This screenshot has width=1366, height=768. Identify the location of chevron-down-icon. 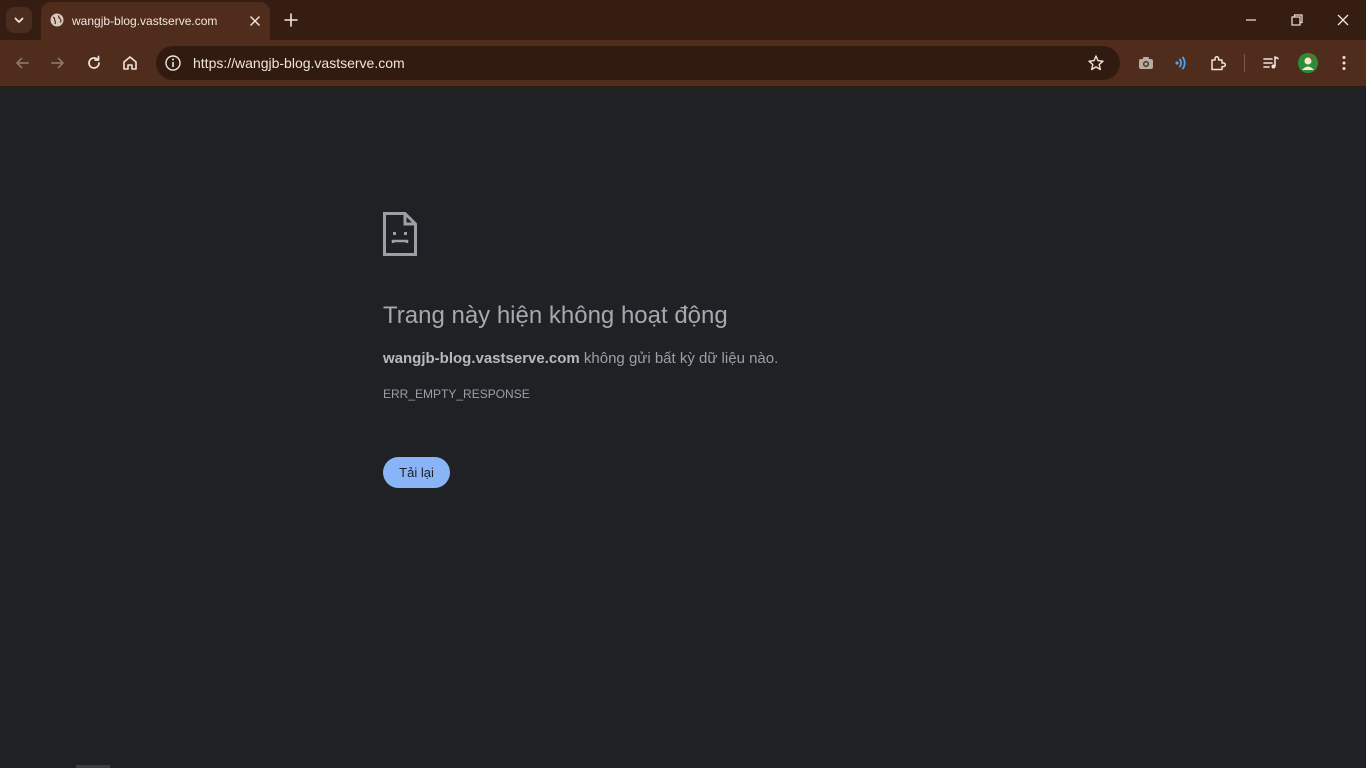
(19, 20).